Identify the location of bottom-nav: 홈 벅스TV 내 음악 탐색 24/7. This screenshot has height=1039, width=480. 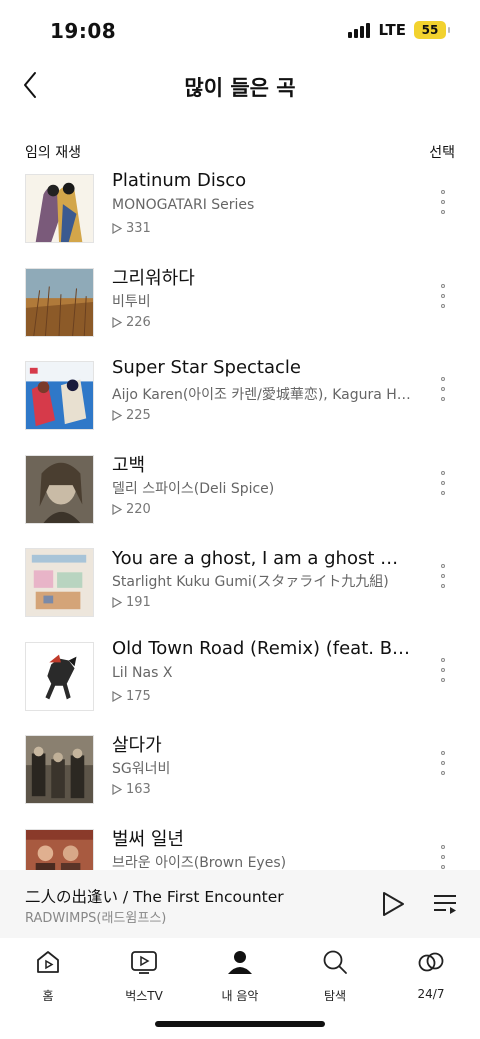
(240, 973).